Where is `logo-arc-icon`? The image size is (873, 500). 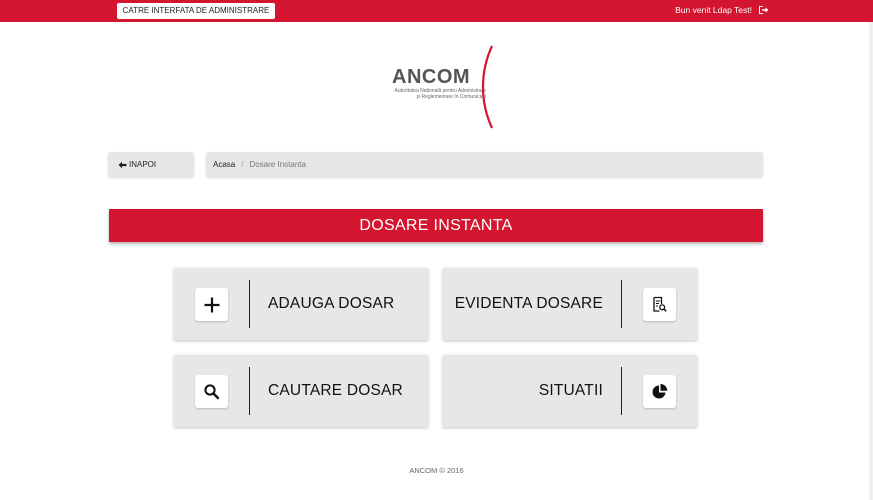
logo-arc-icon is located at coordinates (487, 87).